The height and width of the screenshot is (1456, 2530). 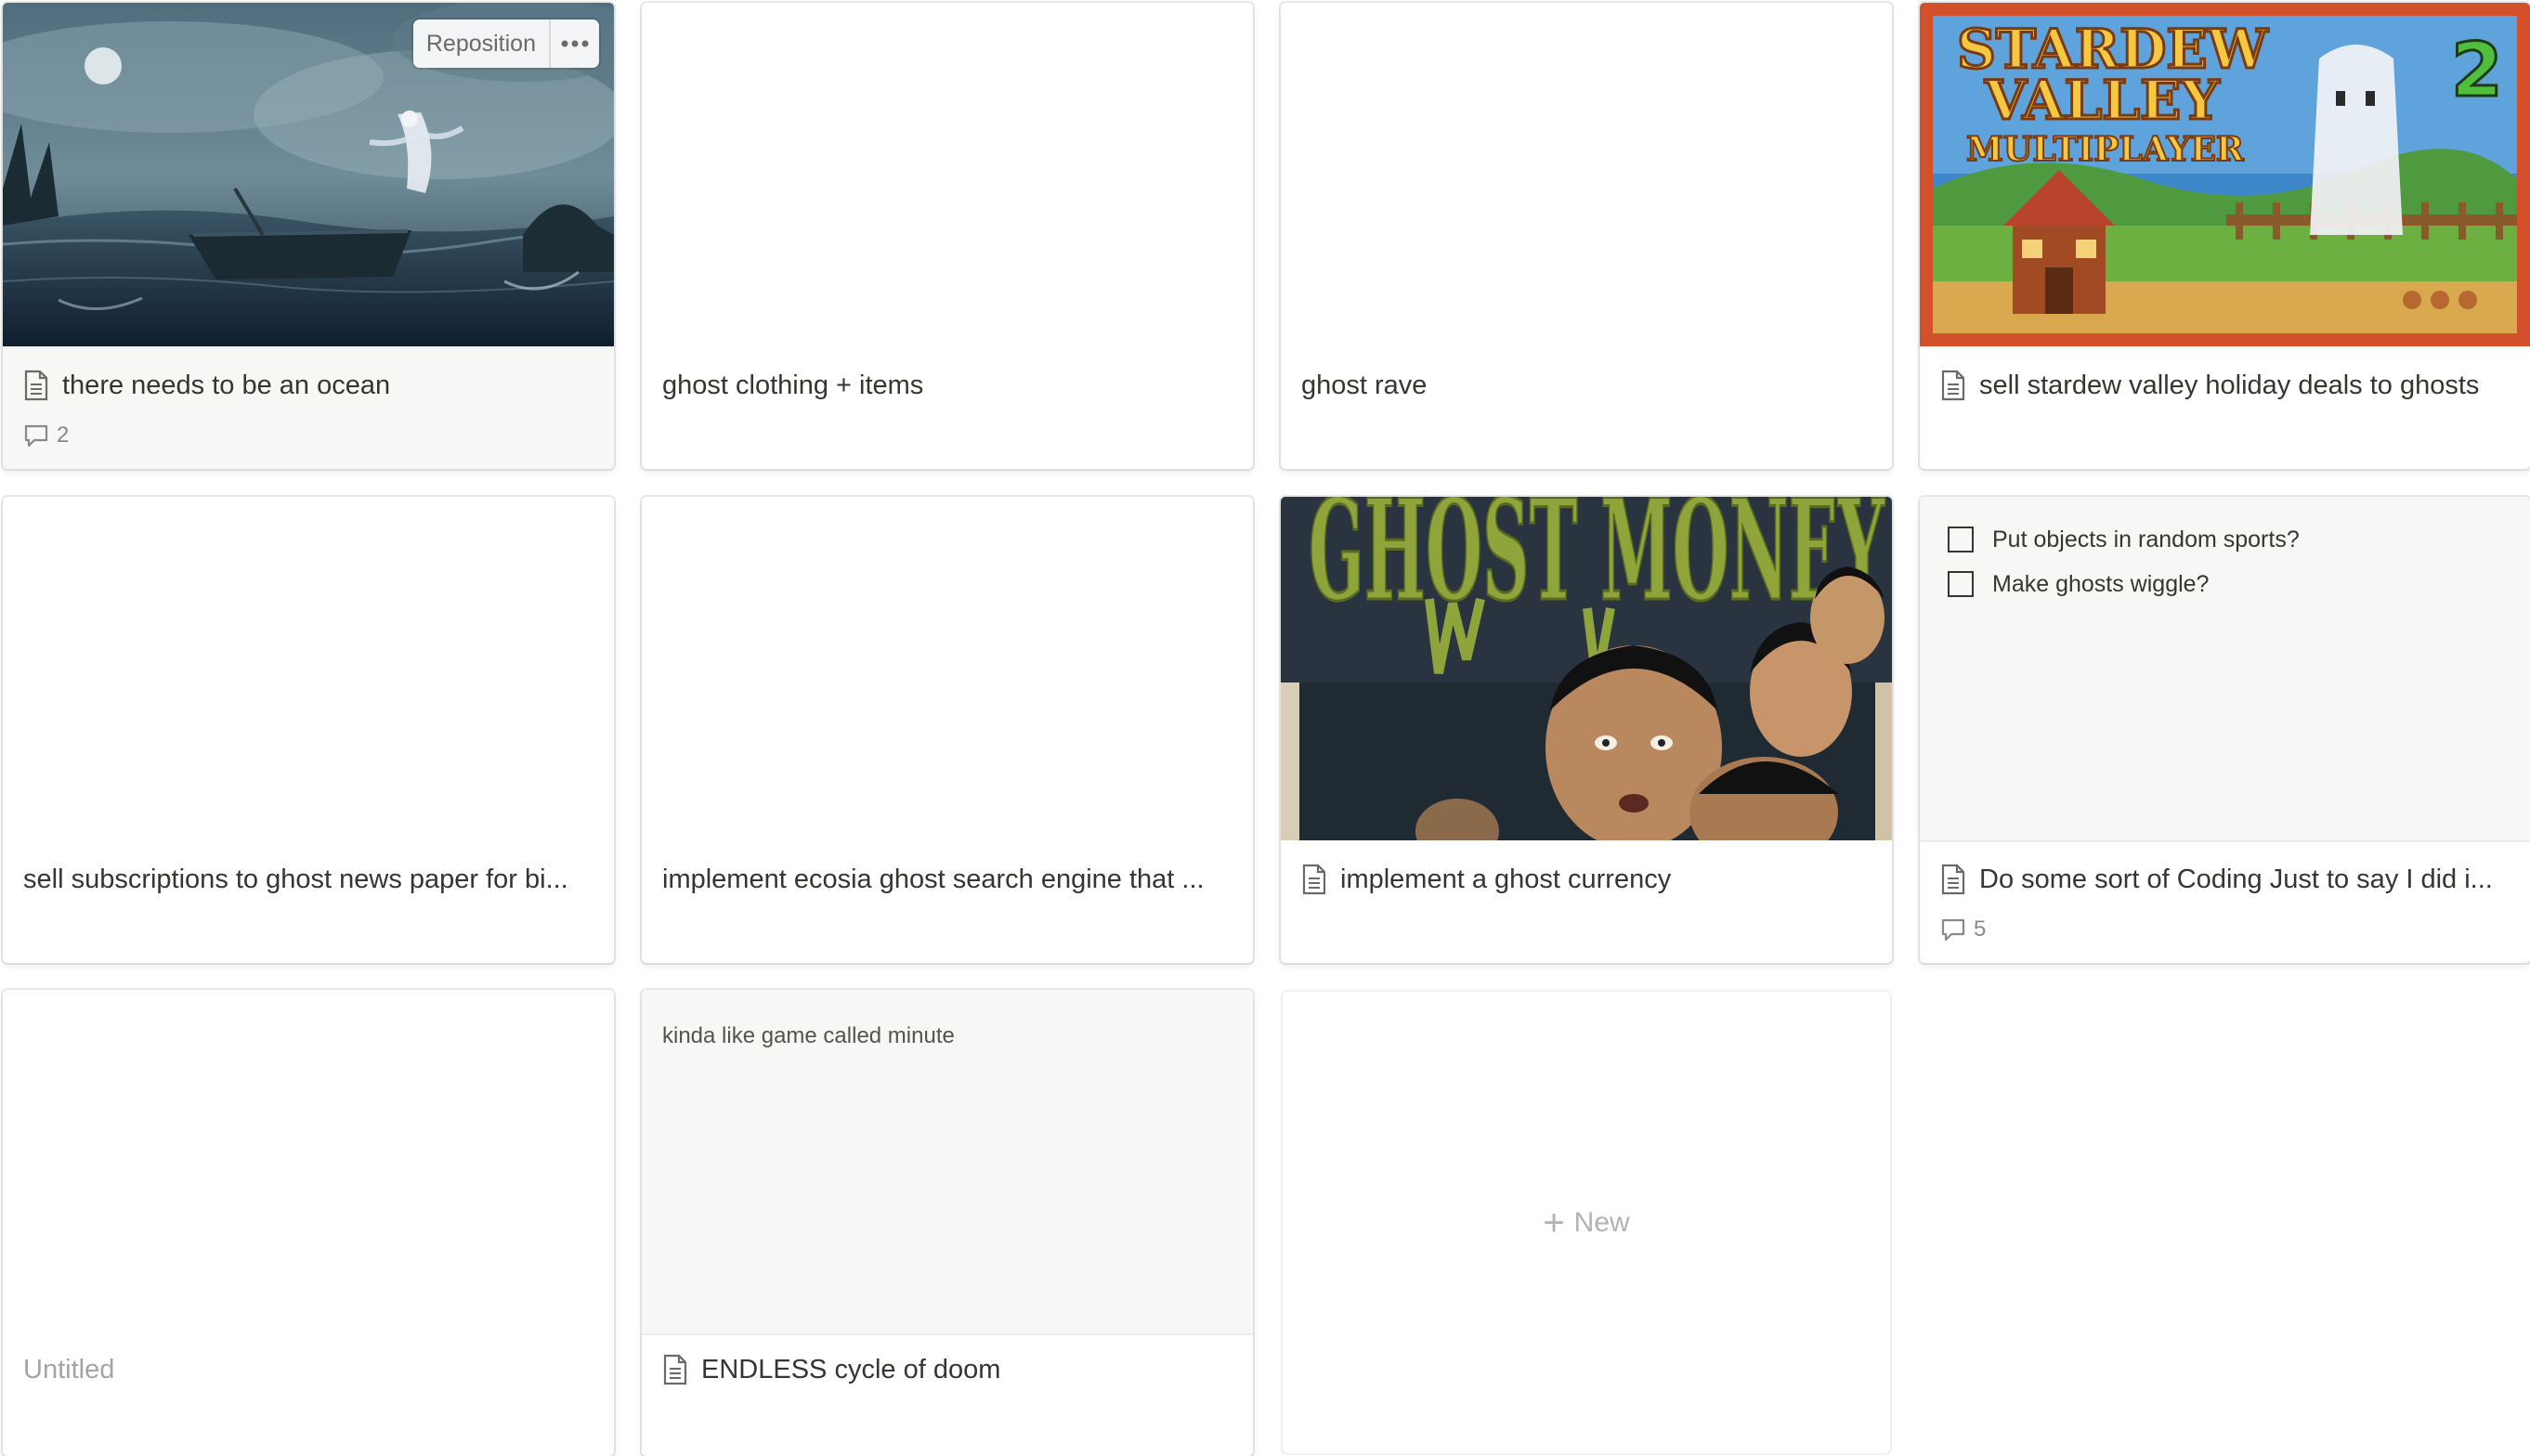 I want to click on card-title: ghost clothing + items, so click(x=793, y=385).